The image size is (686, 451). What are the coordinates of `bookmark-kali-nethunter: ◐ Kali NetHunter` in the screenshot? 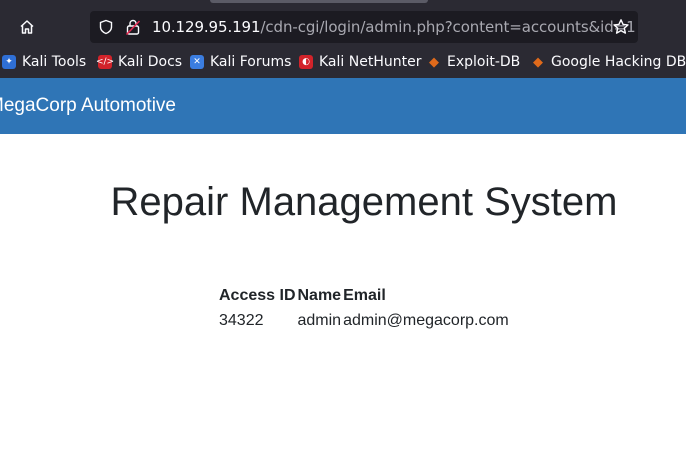 It's located at (363, 62).